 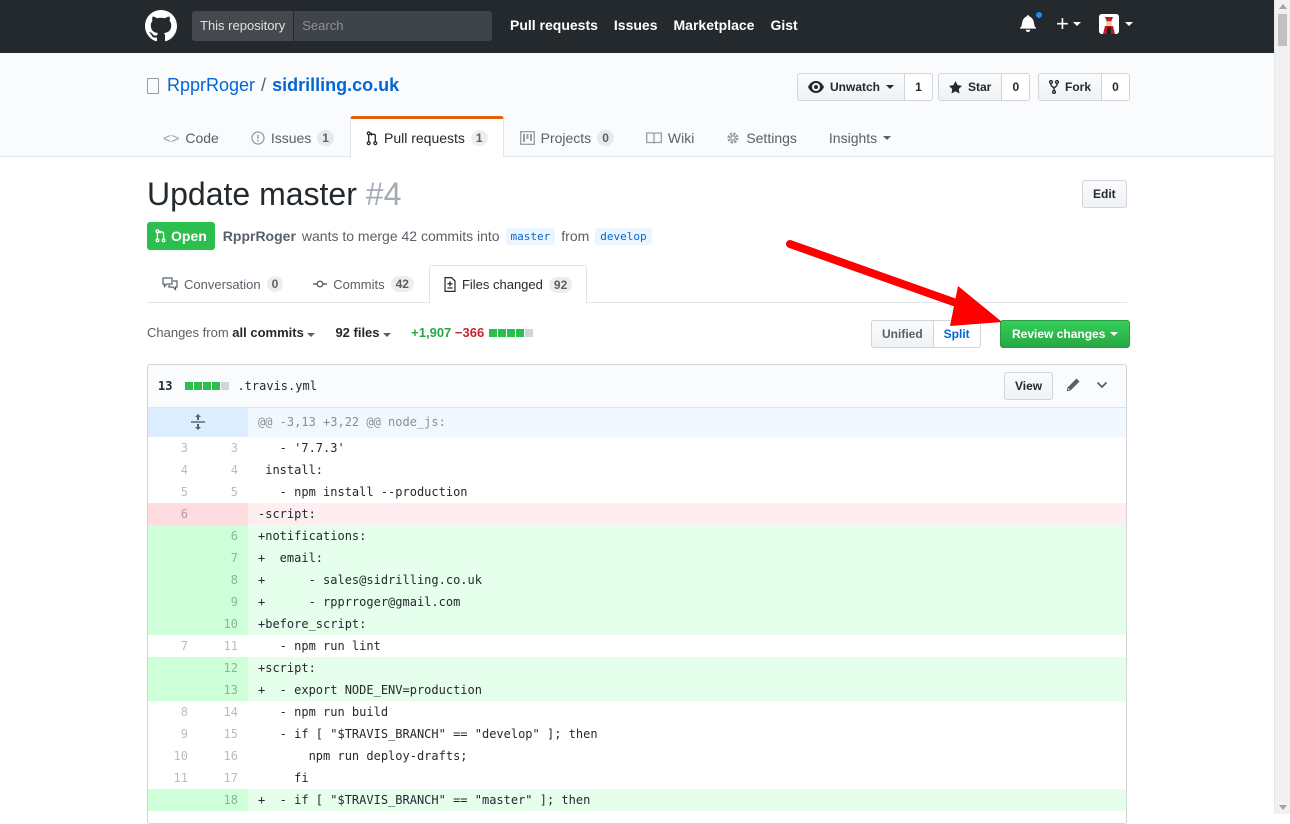 I want to click on new-line-number: 7, so click(x=223, y=558).